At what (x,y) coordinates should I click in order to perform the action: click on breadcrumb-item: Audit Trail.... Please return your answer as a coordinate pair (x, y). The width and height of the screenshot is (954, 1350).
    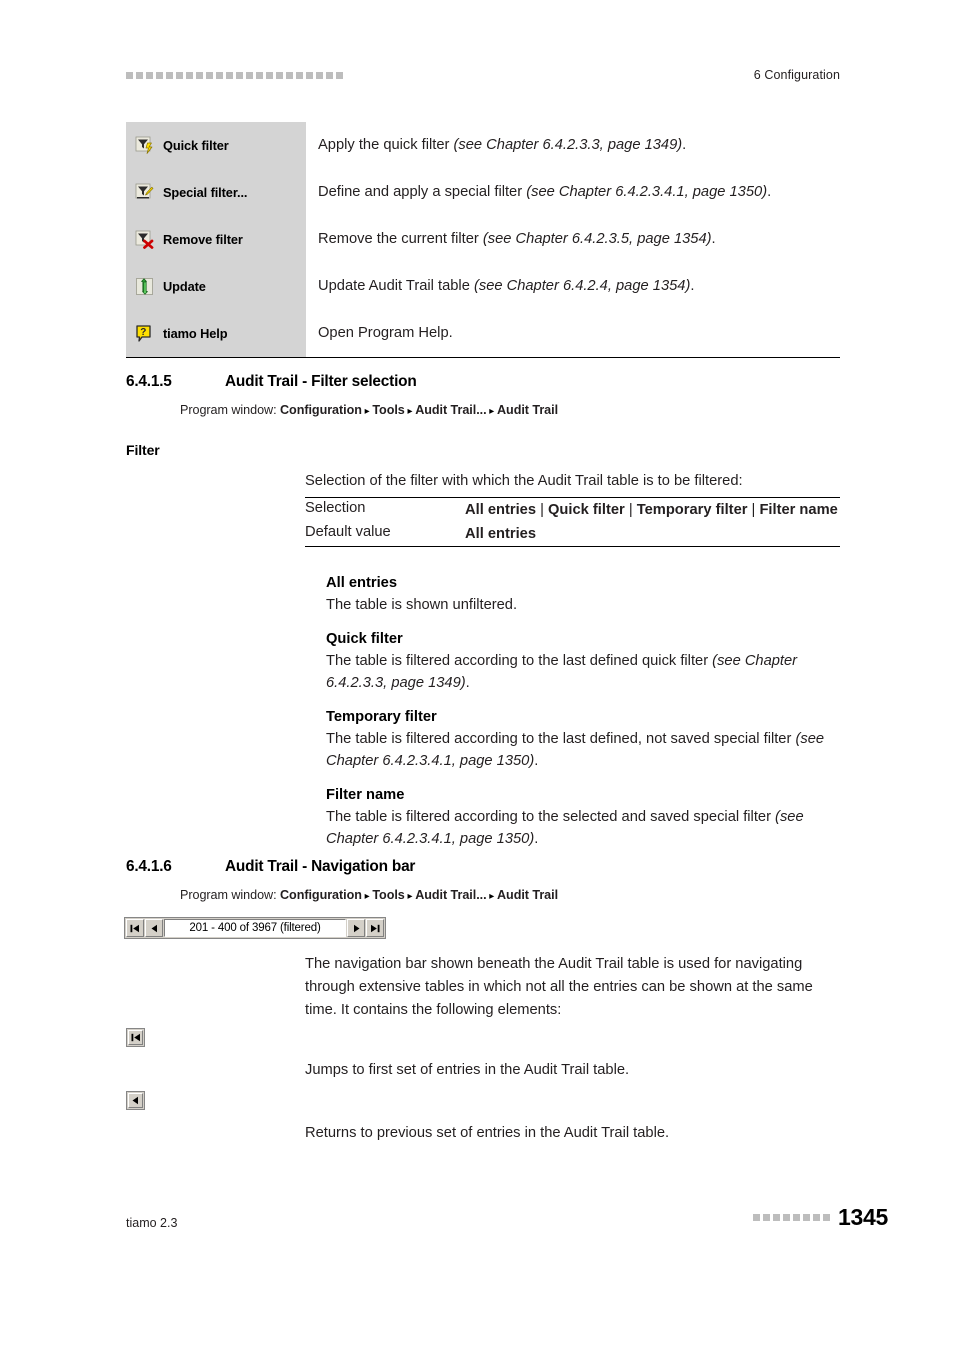
    Looking at the image, I should click on (451, 895).